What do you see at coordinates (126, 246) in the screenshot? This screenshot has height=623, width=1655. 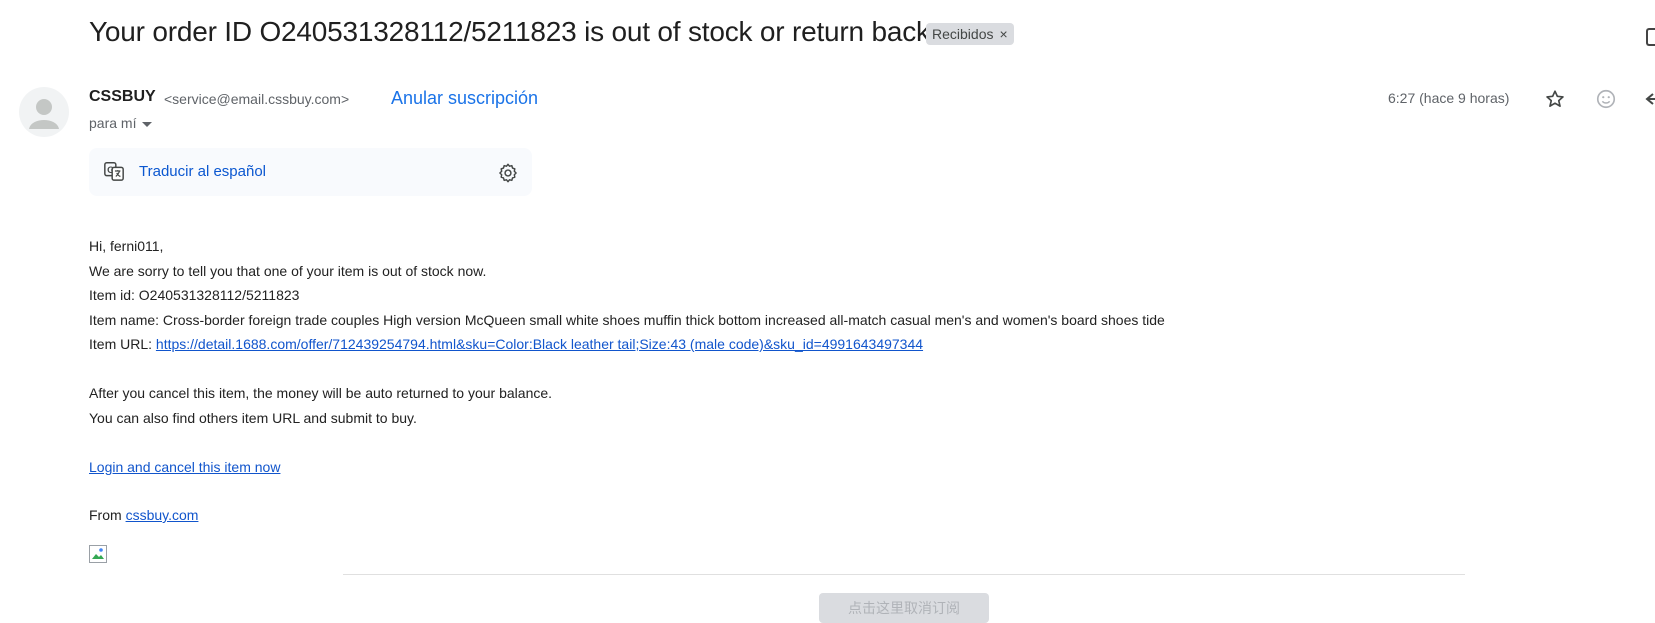 I see `greeting: Hi, ferni011,` at bounding box center [126, 246].